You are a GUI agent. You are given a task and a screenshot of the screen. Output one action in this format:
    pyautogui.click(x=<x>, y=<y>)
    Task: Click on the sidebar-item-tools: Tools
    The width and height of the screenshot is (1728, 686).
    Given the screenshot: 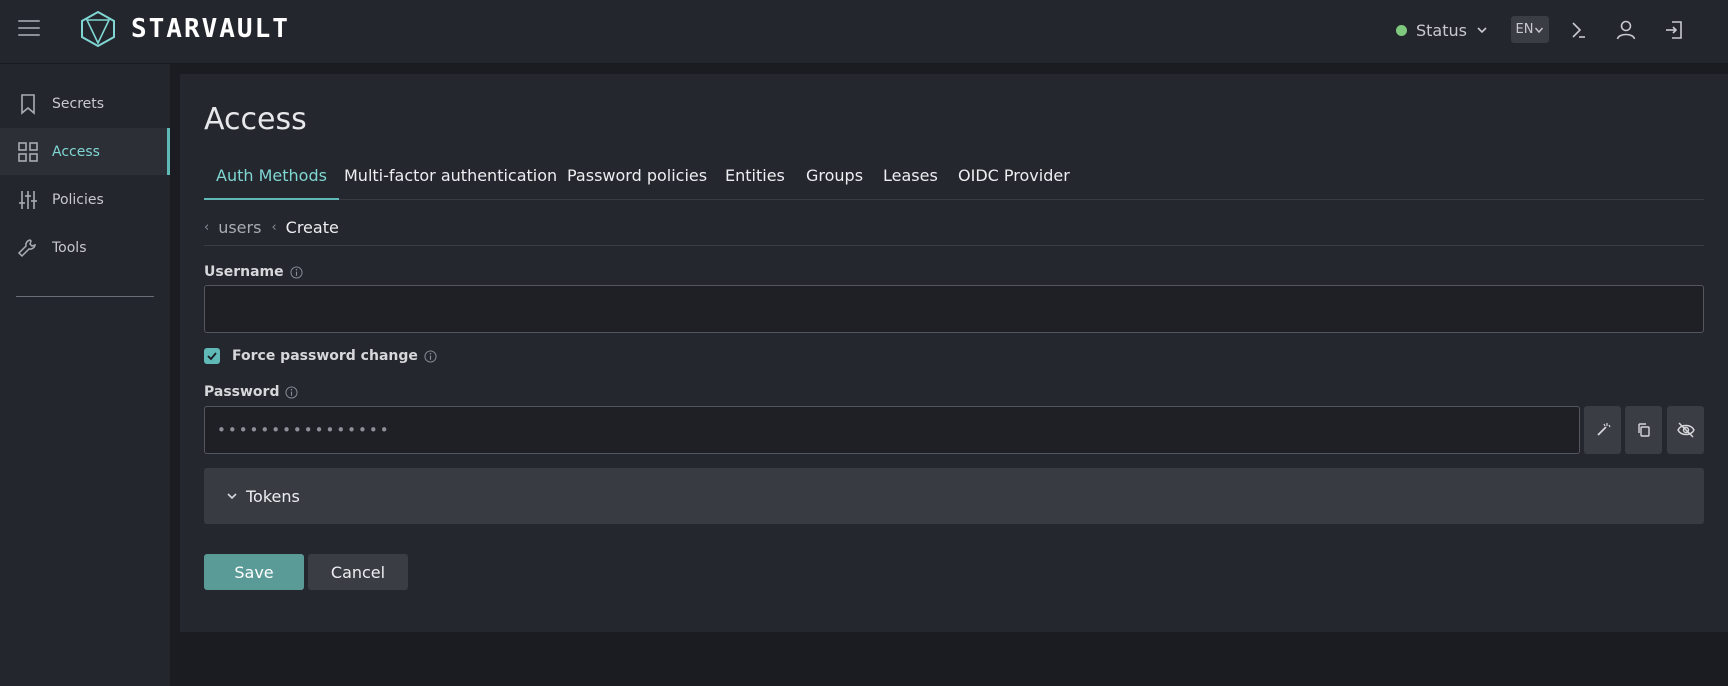 What is the action you would take?
    pyautogui.click(x=85, y=247)
    